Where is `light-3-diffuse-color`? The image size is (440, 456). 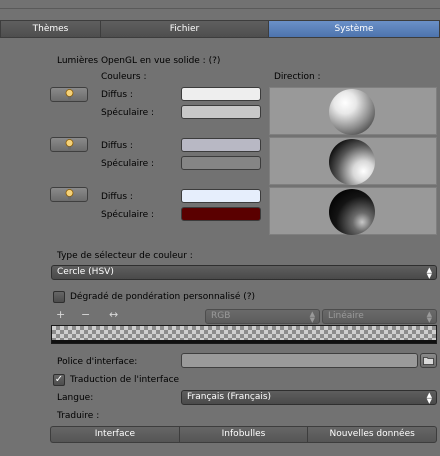 light-3-diffuse-color is located at coordinates (221, 196).